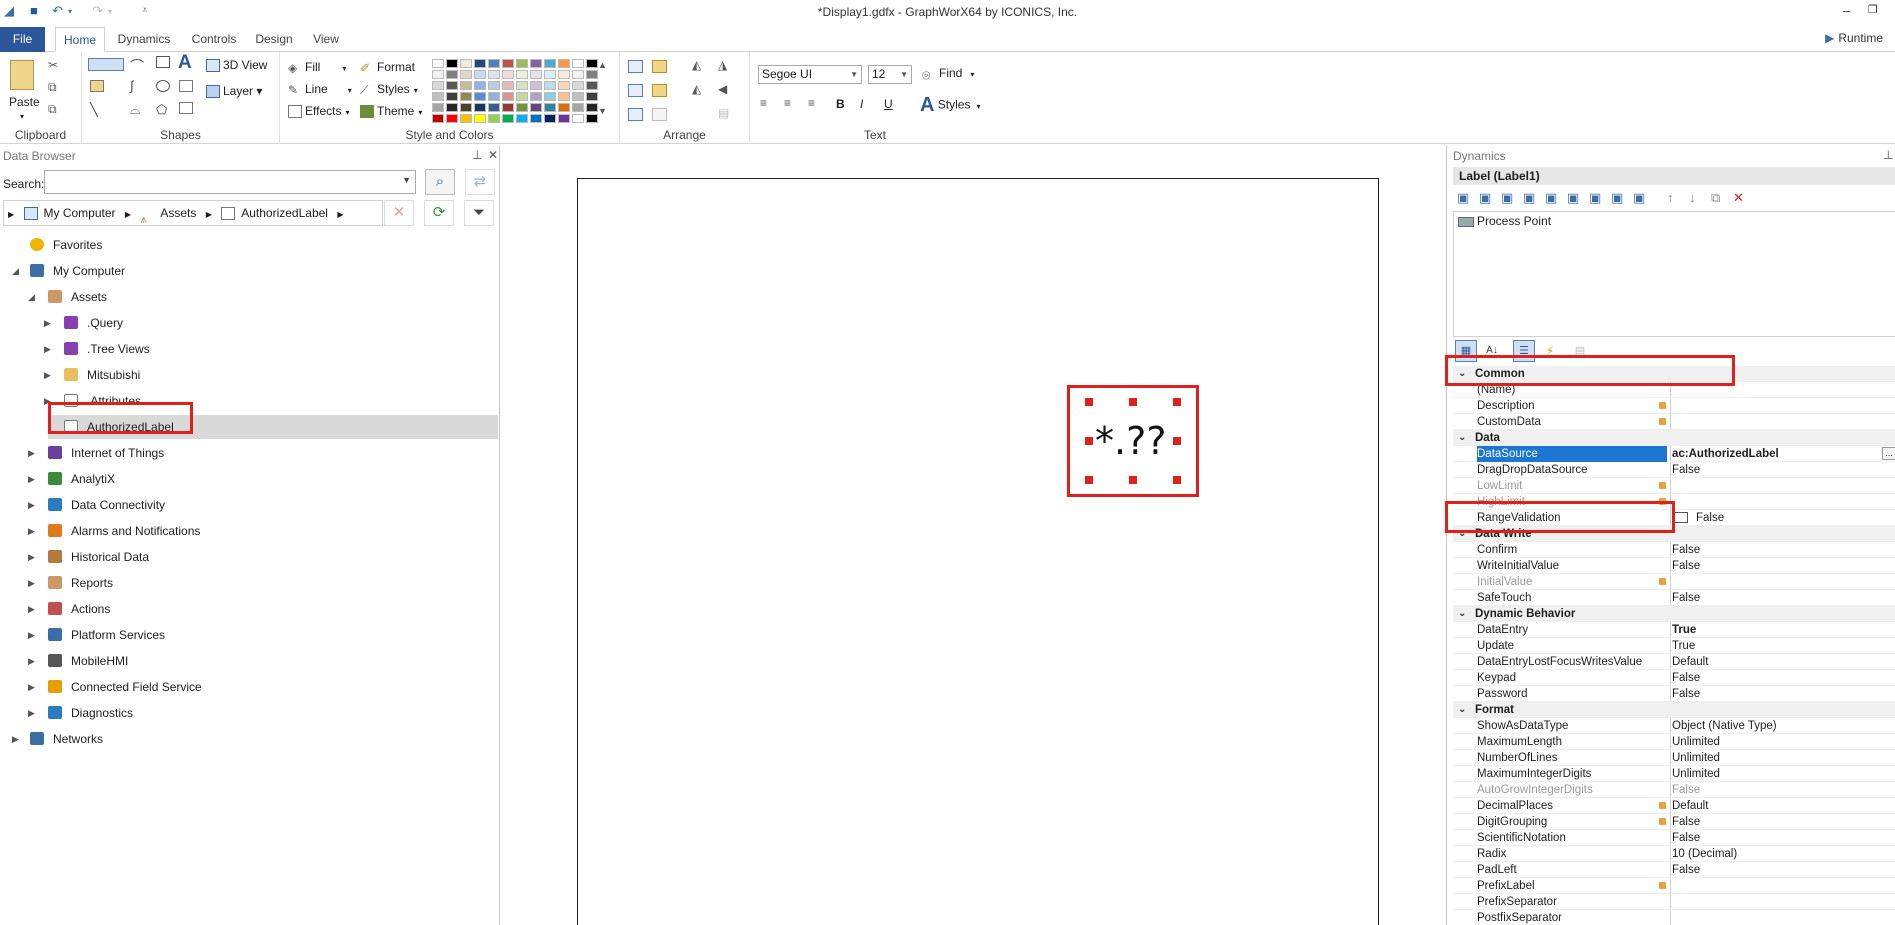 This screenshot has height=925, width=1895. What do you see at coordinates (132, 85) in the screenshot?
I see `curve-tool-icon: ∫` at bounding box center [132, 85].